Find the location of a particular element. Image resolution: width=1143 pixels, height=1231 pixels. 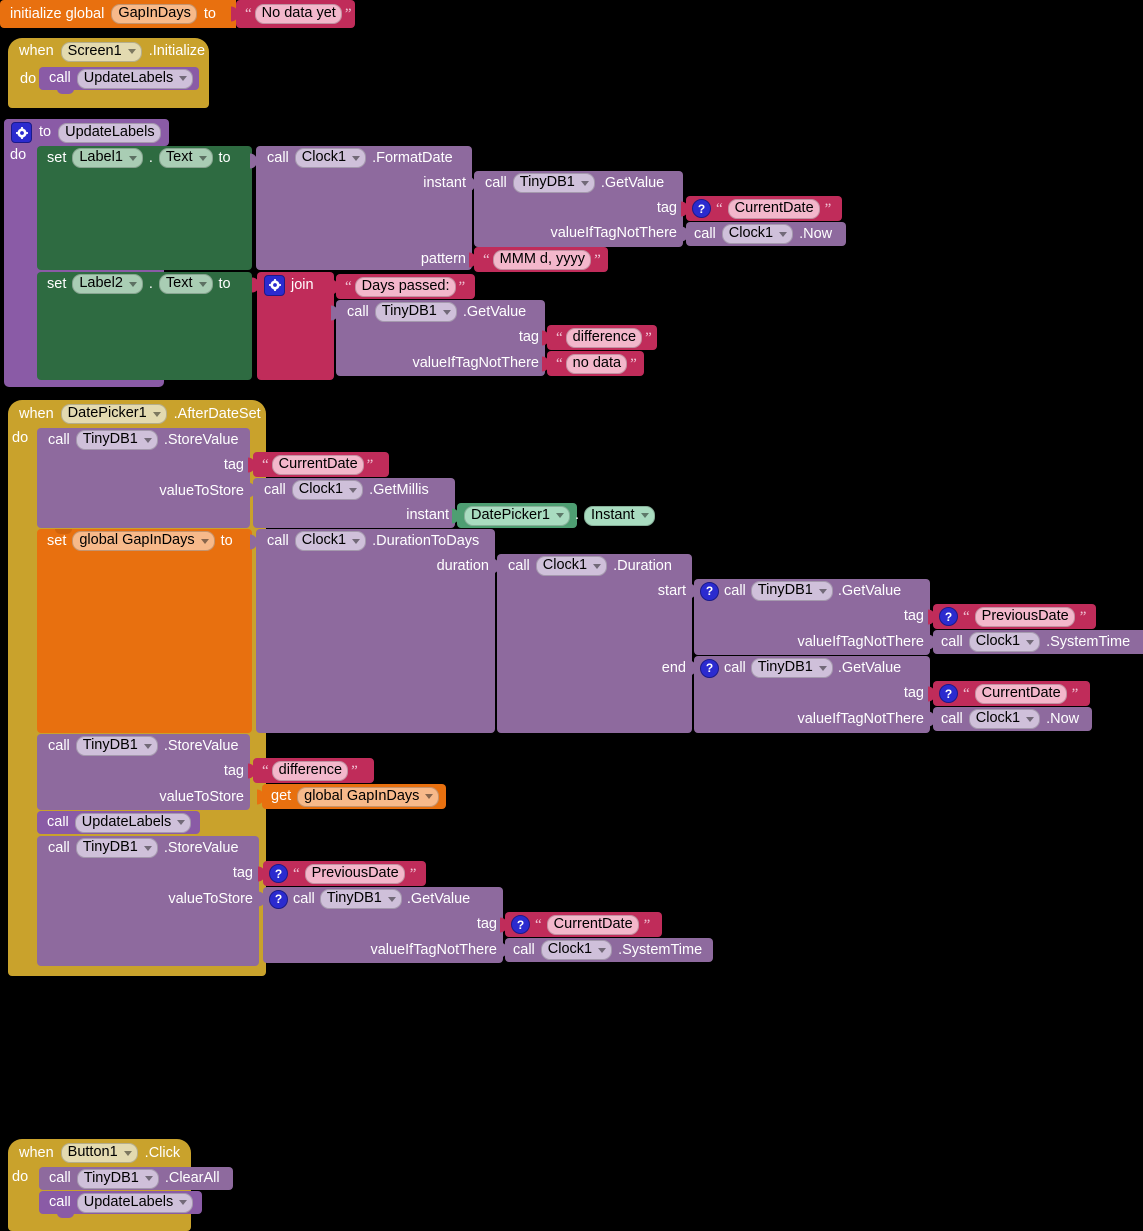

call-clock1-formatdate-block: call Clock1 .FormatDate instant pattern is located at coordinates (361, 208).